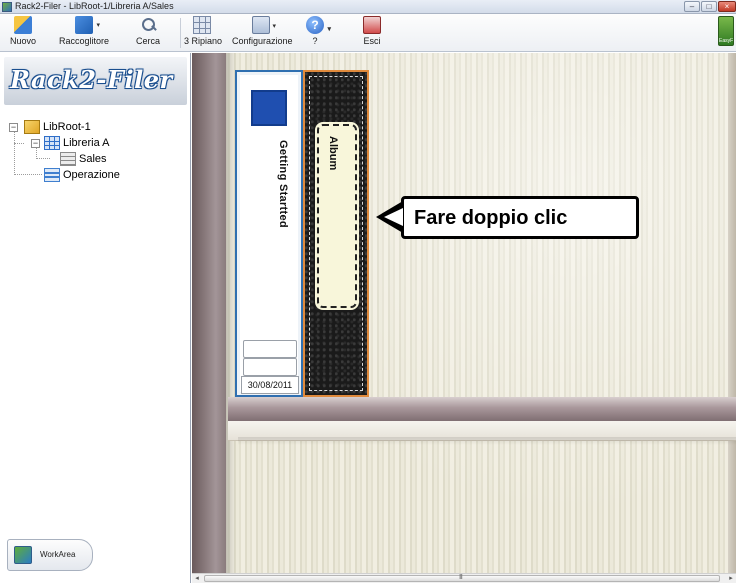  I want to click on scrollbar-thumb: III, so click(462, 578).